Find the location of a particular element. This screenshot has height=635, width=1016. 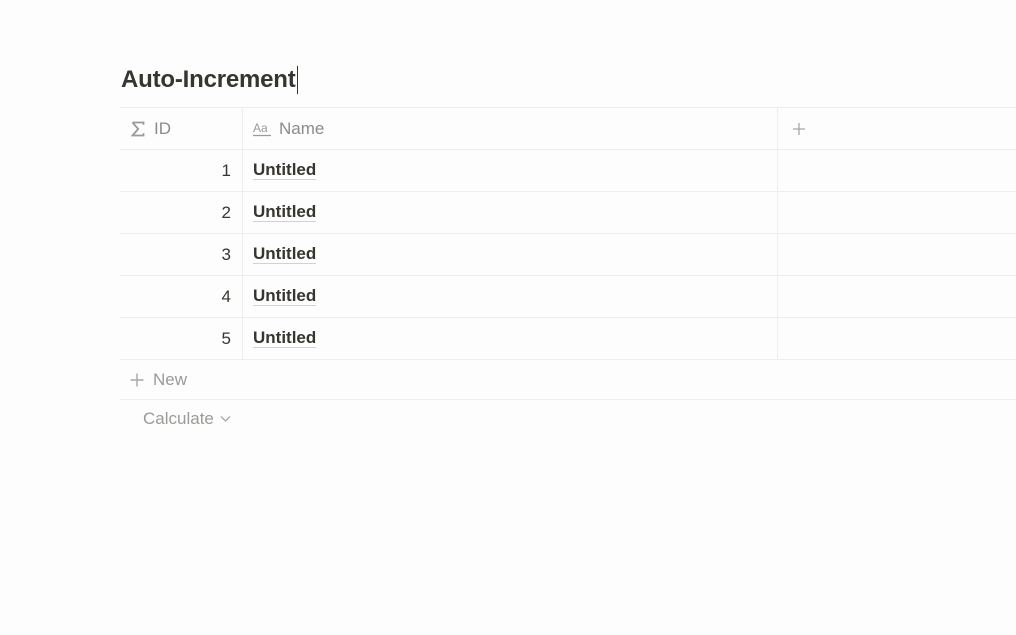

calculate-button: Calculate is located at coordinates (568, 419).